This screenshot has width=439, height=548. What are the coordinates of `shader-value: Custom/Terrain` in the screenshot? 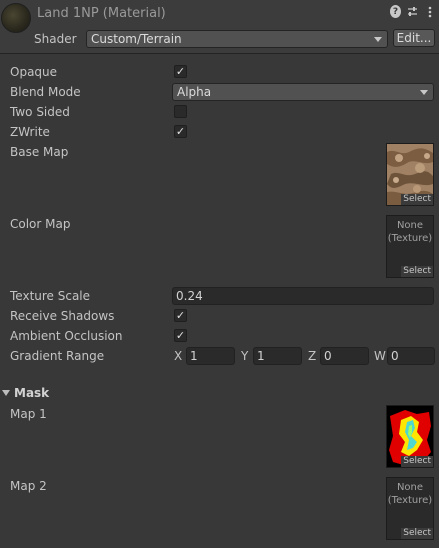 It's located at (136, 39).